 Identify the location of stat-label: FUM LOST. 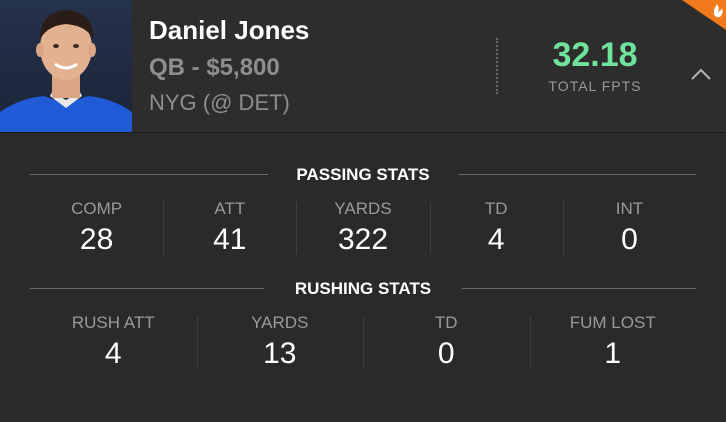
(612, 322).